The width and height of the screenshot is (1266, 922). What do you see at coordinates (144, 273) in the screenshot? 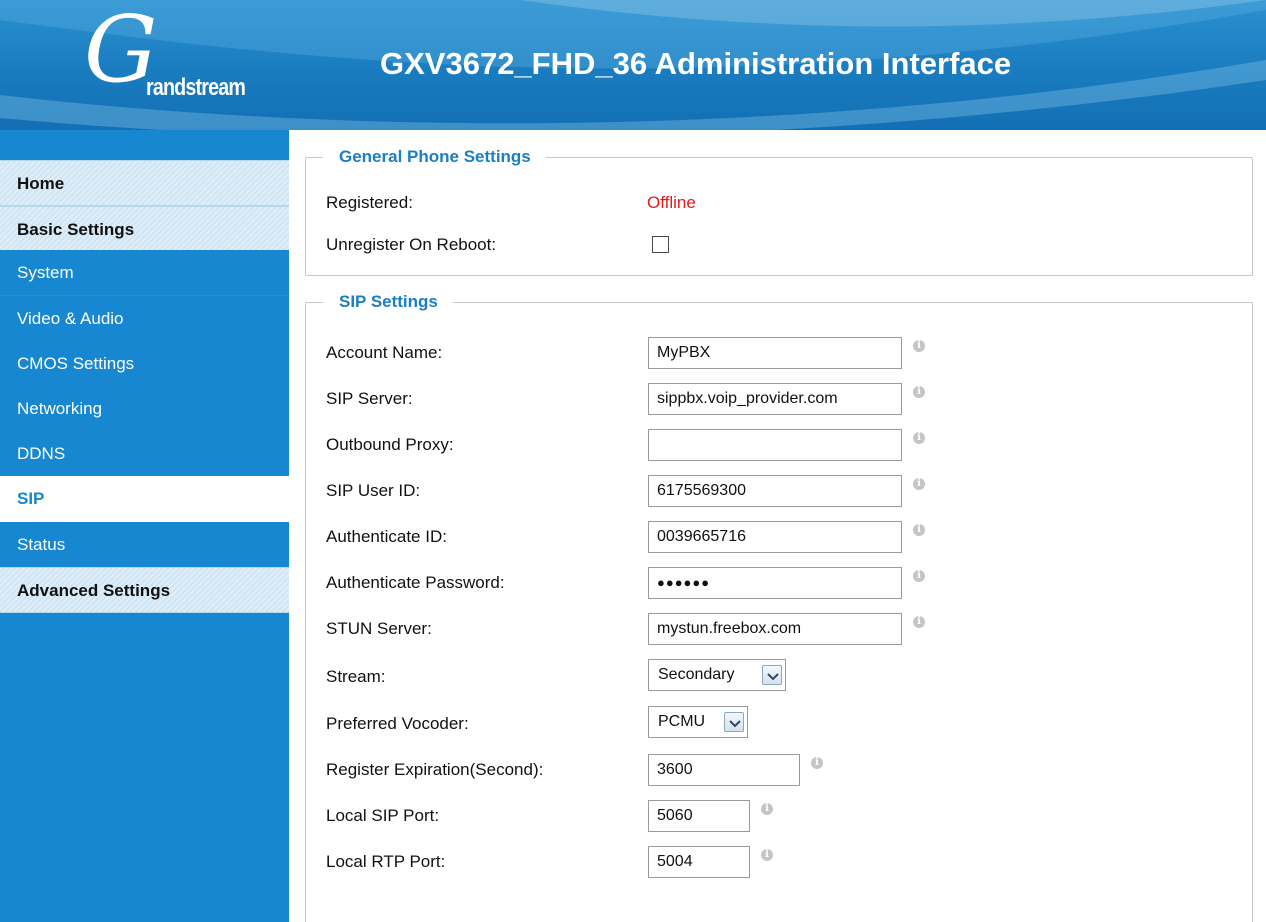
I see `sidebar-item-system: System` at bounding box center [144, 273].